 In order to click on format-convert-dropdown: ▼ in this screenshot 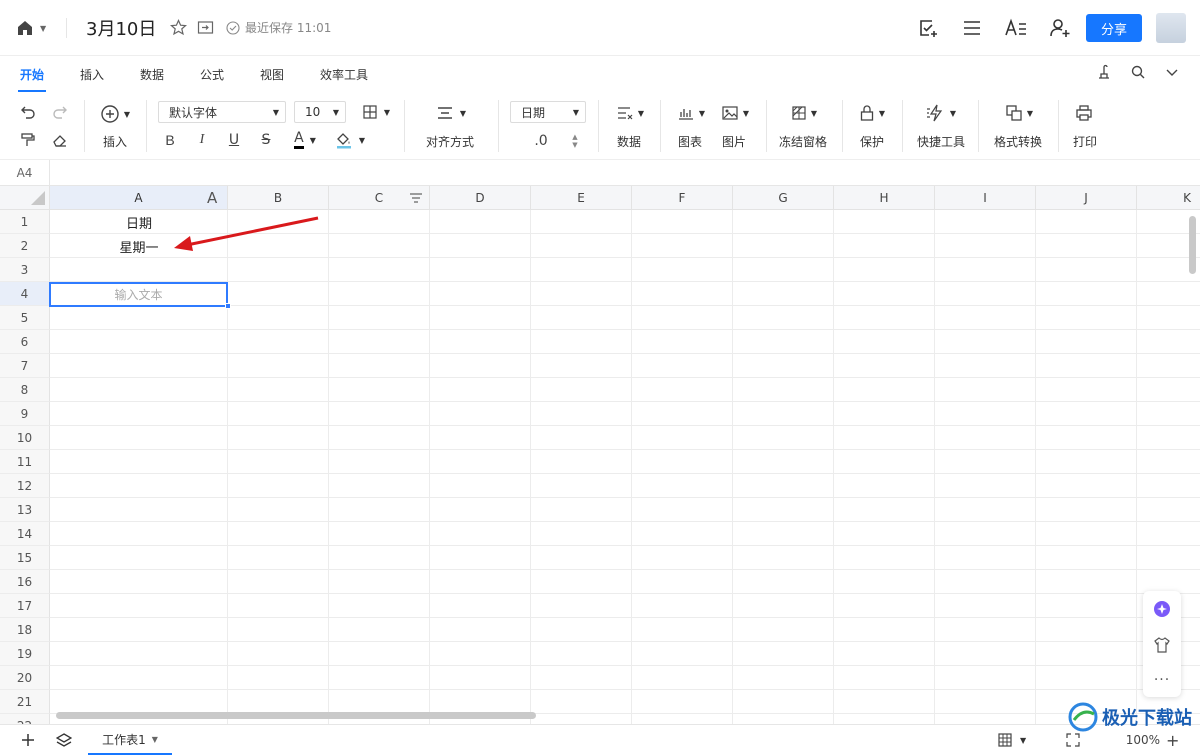, I will do `click(1019, 113)`.